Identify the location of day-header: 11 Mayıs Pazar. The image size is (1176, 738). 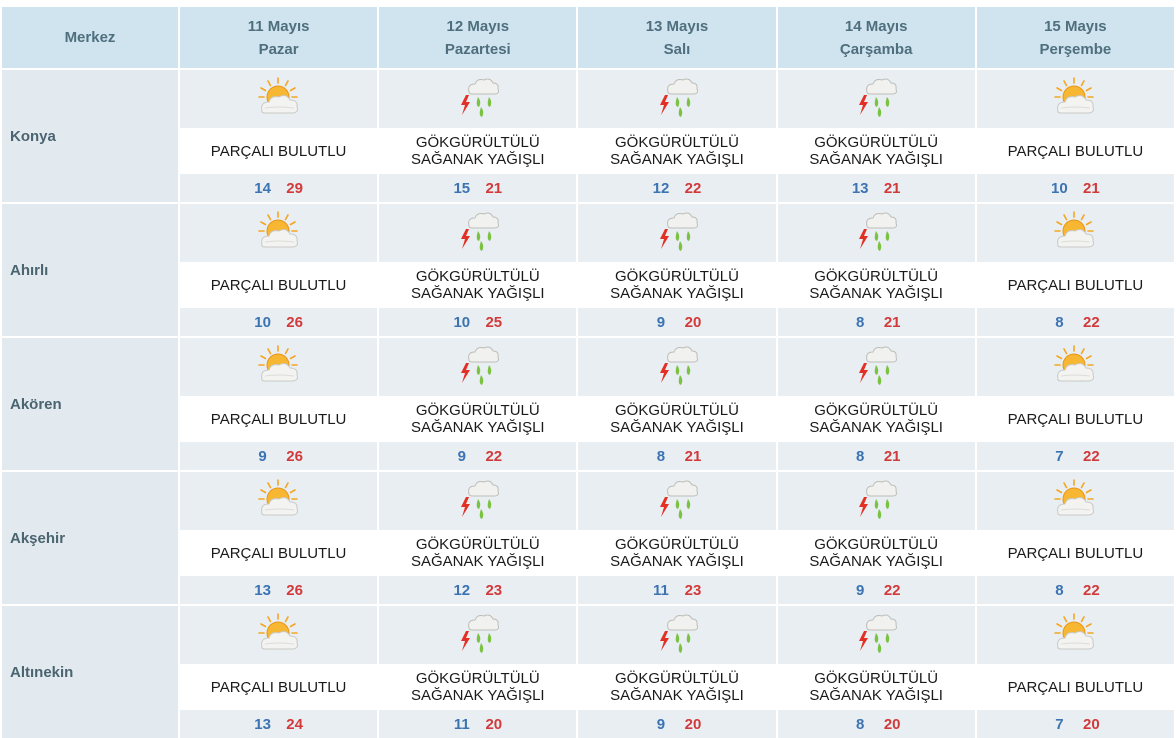
(280, 37).